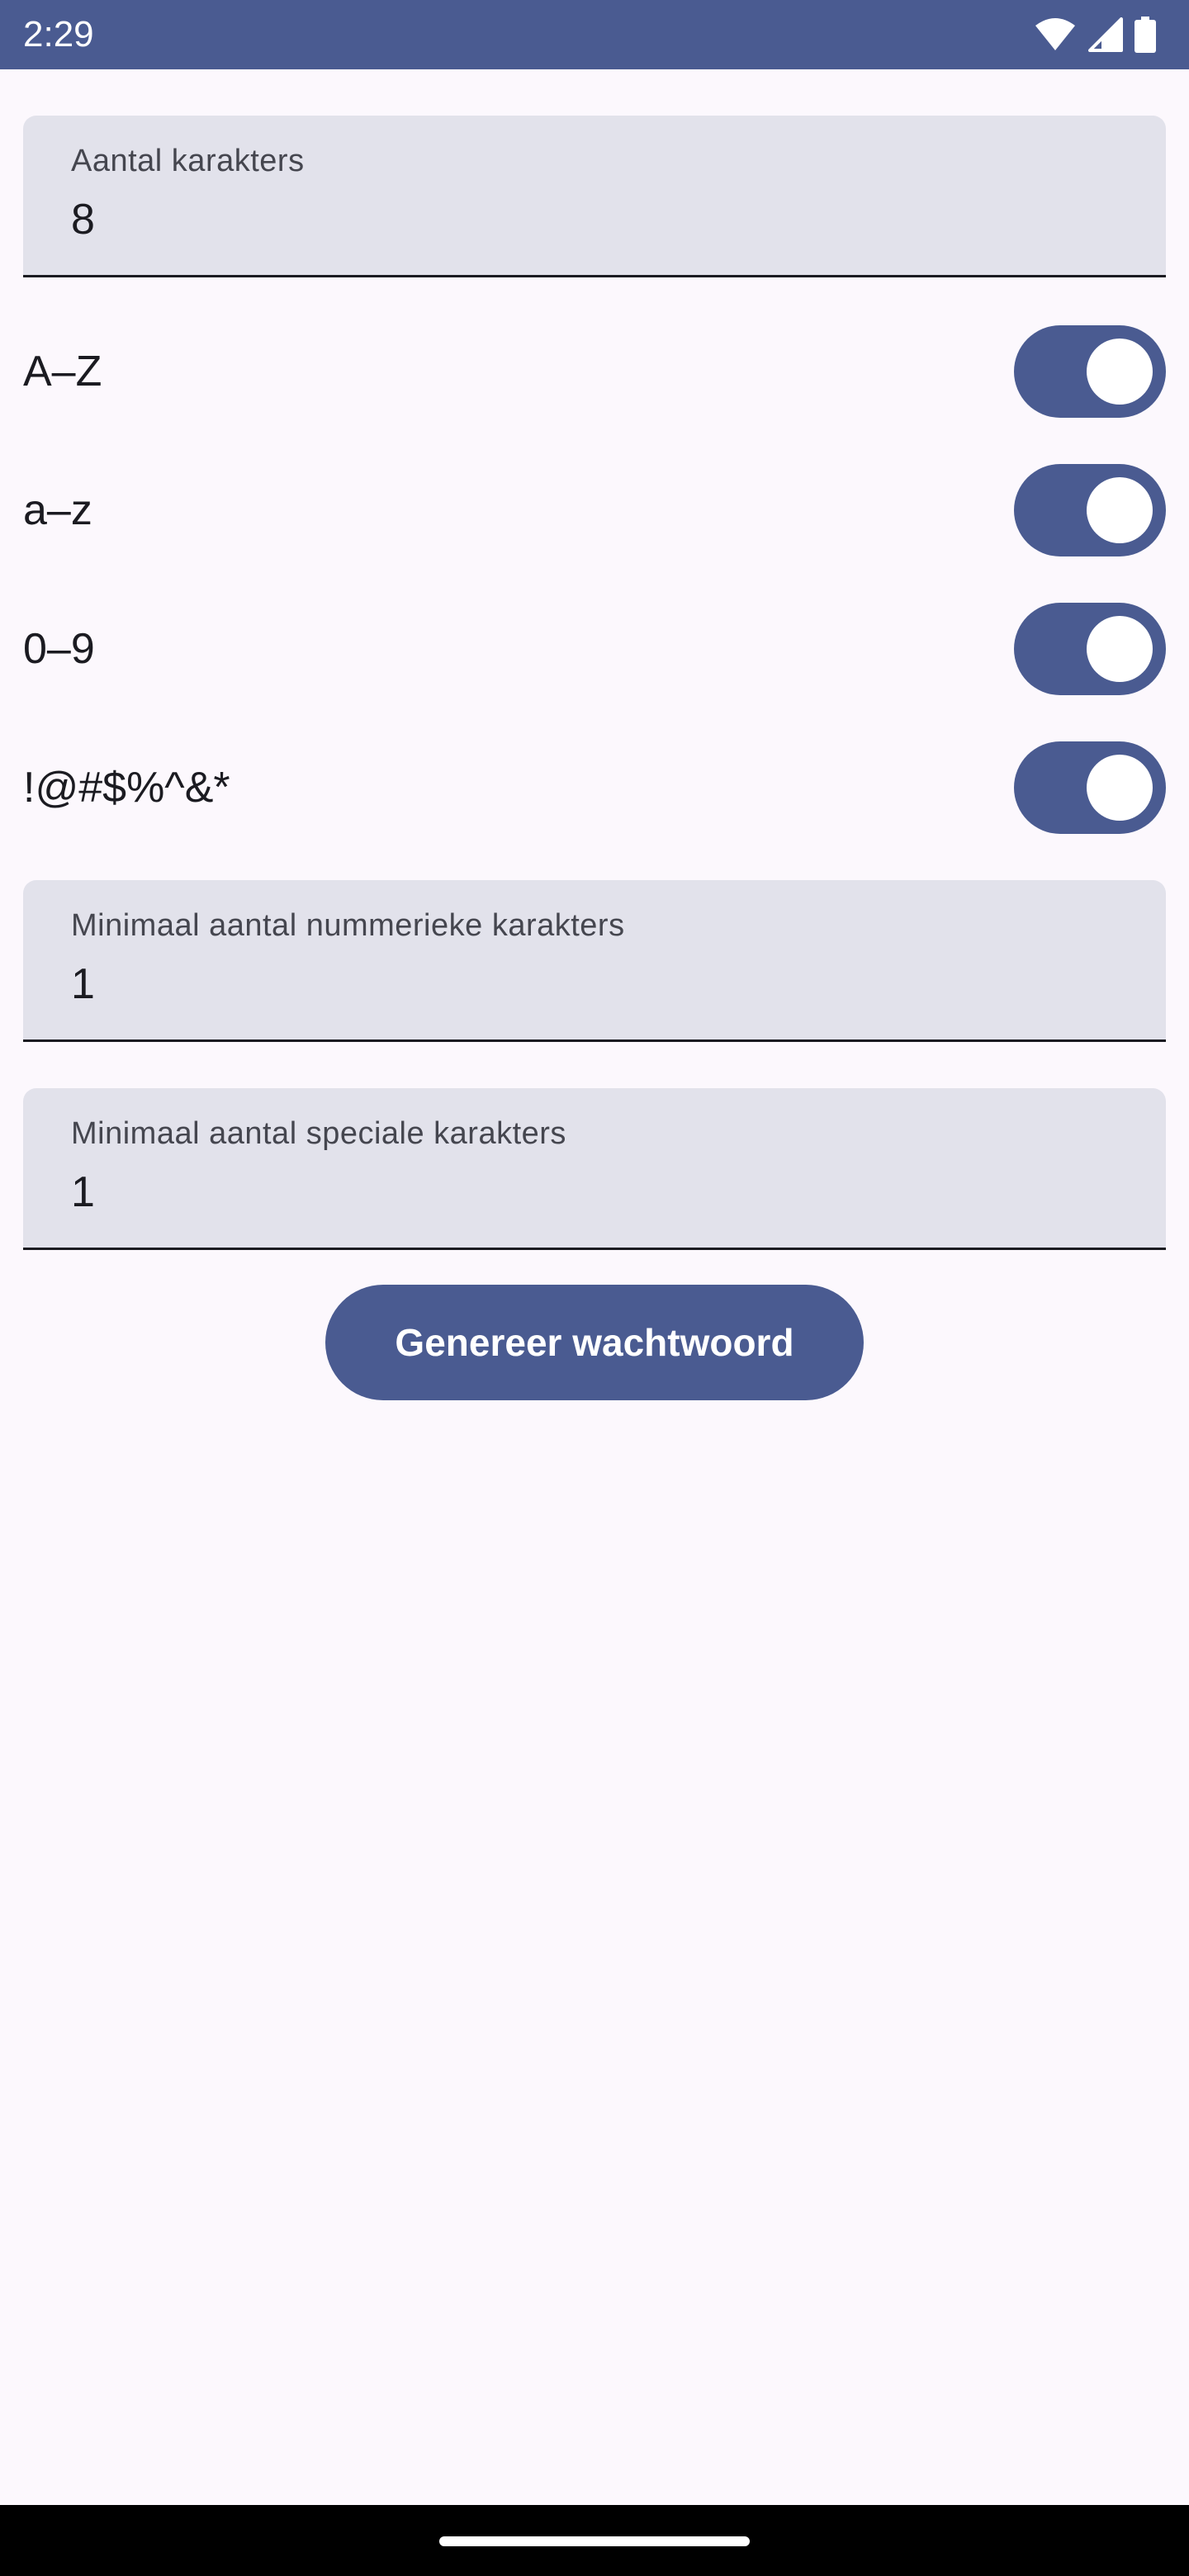 The width and height of the screenshot is (1189, 2576). What do you see at coordinates (1055, 34) in the screenshot?
I see `wifi-icon` at bounding box center [1055, 34].